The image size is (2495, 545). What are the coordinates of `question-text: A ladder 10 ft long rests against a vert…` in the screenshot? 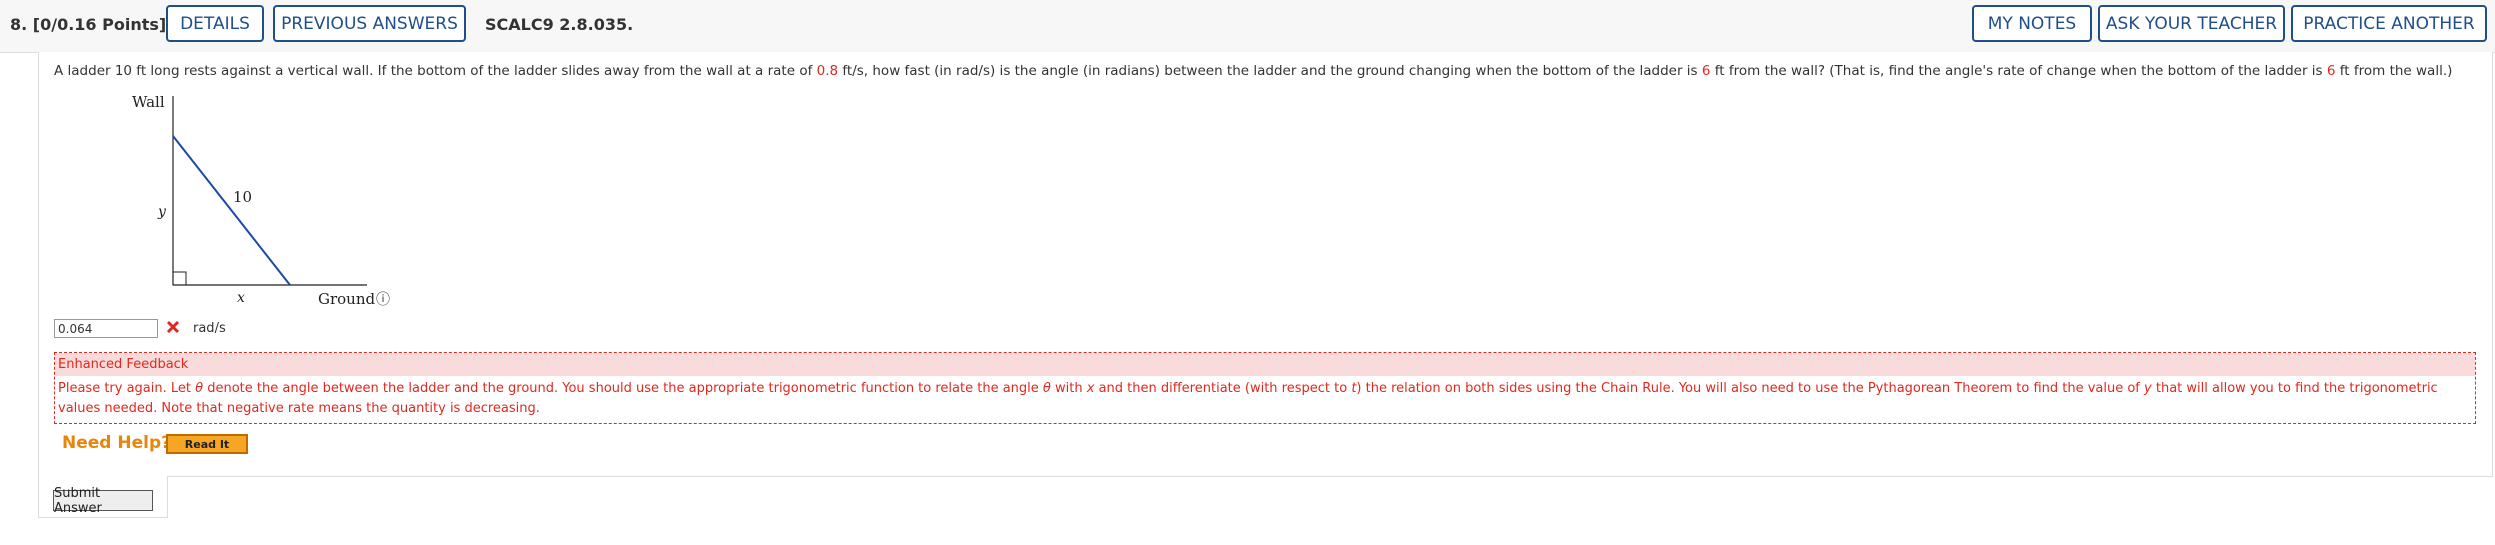 It's located at (1253, 71).